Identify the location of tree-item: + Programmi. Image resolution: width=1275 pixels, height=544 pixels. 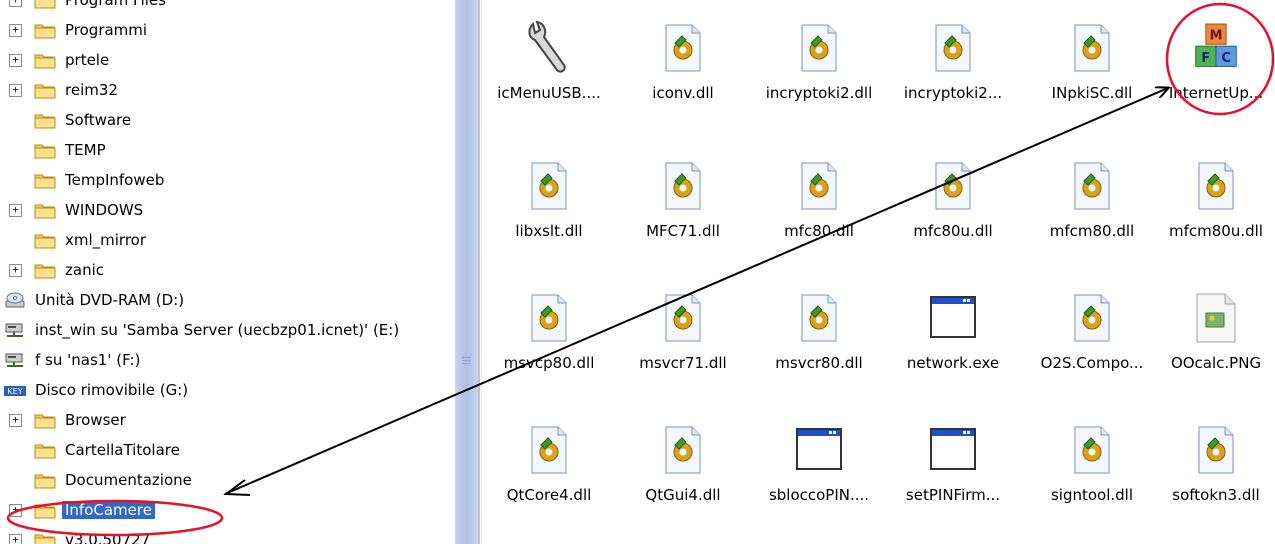
(79, 30).